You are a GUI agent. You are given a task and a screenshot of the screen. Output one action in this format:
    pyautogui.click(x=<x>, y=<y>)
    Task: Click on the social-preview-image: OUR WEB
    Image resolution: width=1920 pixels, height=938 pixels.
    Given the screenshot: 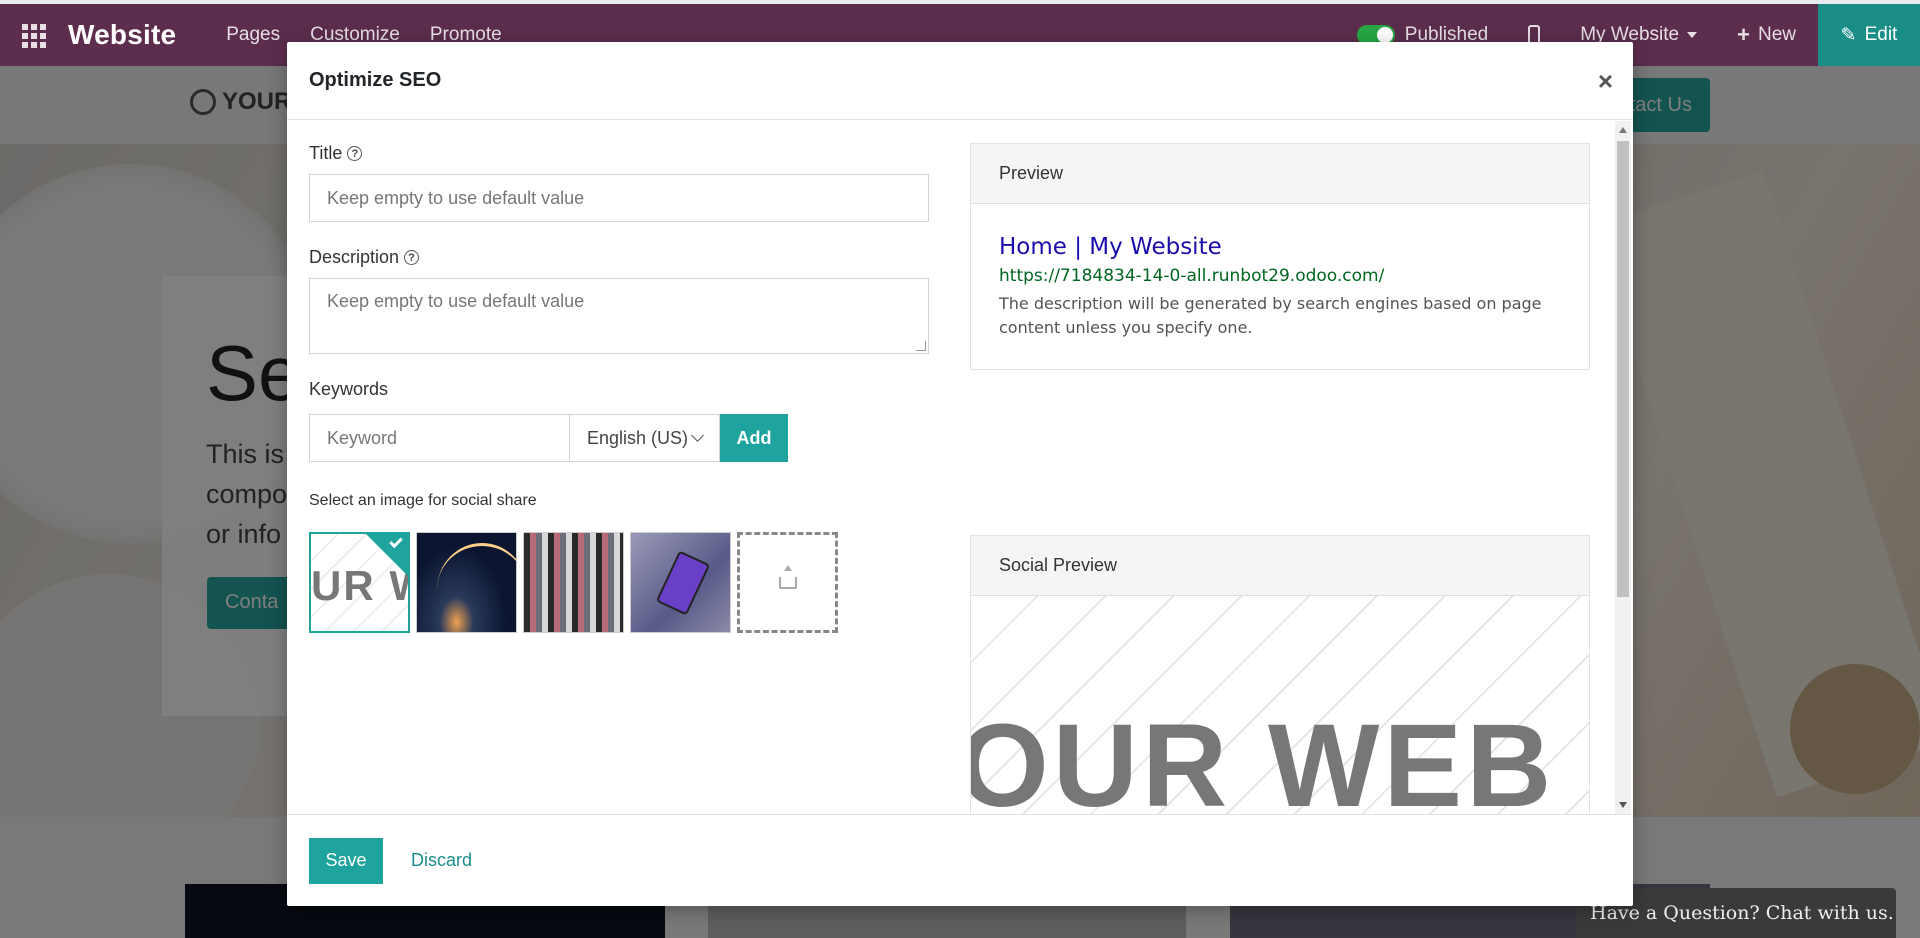 What is the action you would take?
    pyautogui.click(x=1280, y=705)
    